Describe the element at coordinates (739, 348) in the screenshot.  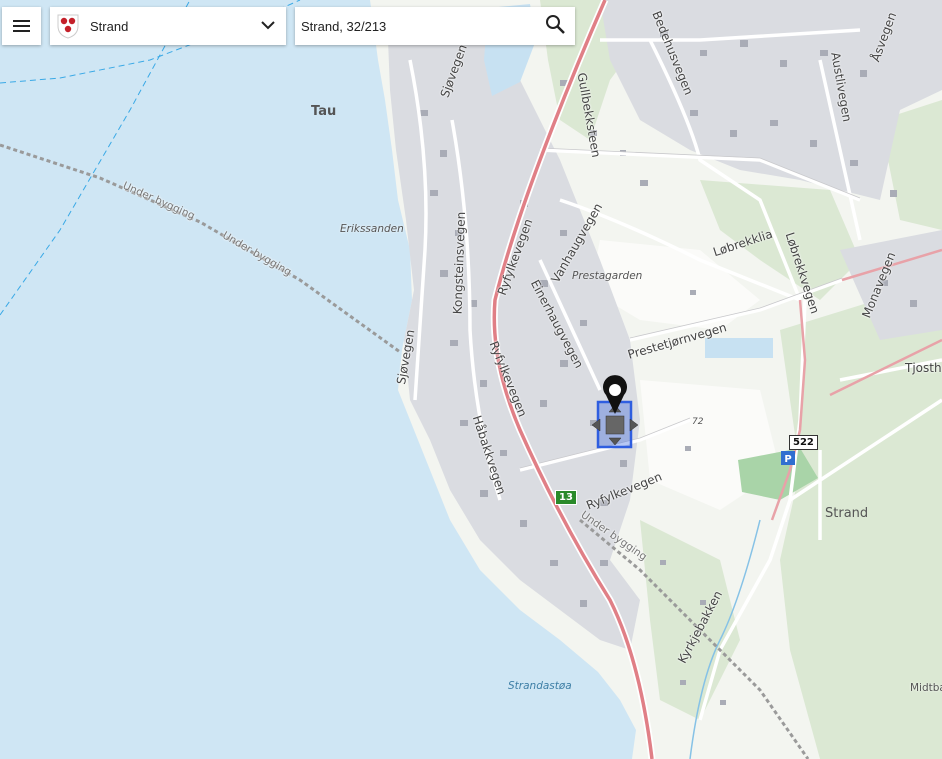
I see `pond` at that location.